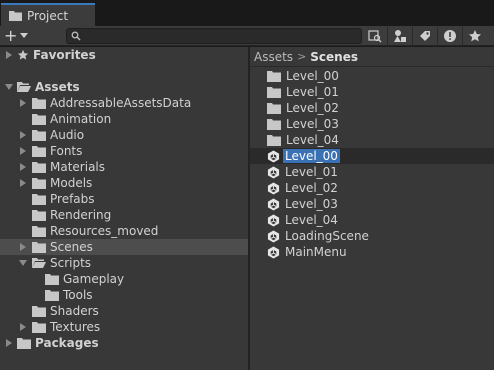  Describe the element at coordinates (334, 57) in the screenshot. I see `breadcrumb-current: Scenes` at that location.